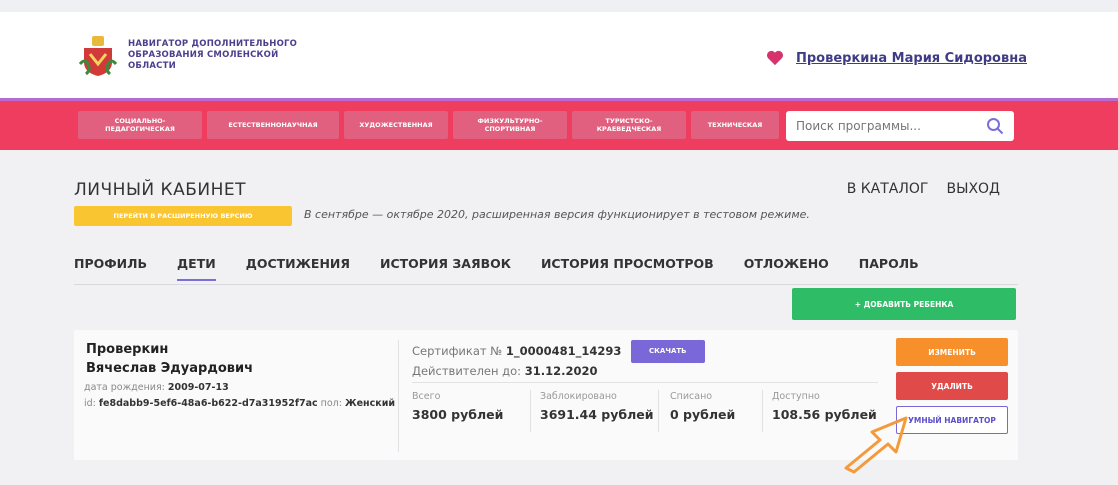 This screenshot has height=485, width=1118. I want to click on tab-achievements: ДОСТИЖЕНИЯ, so click(298, 266).